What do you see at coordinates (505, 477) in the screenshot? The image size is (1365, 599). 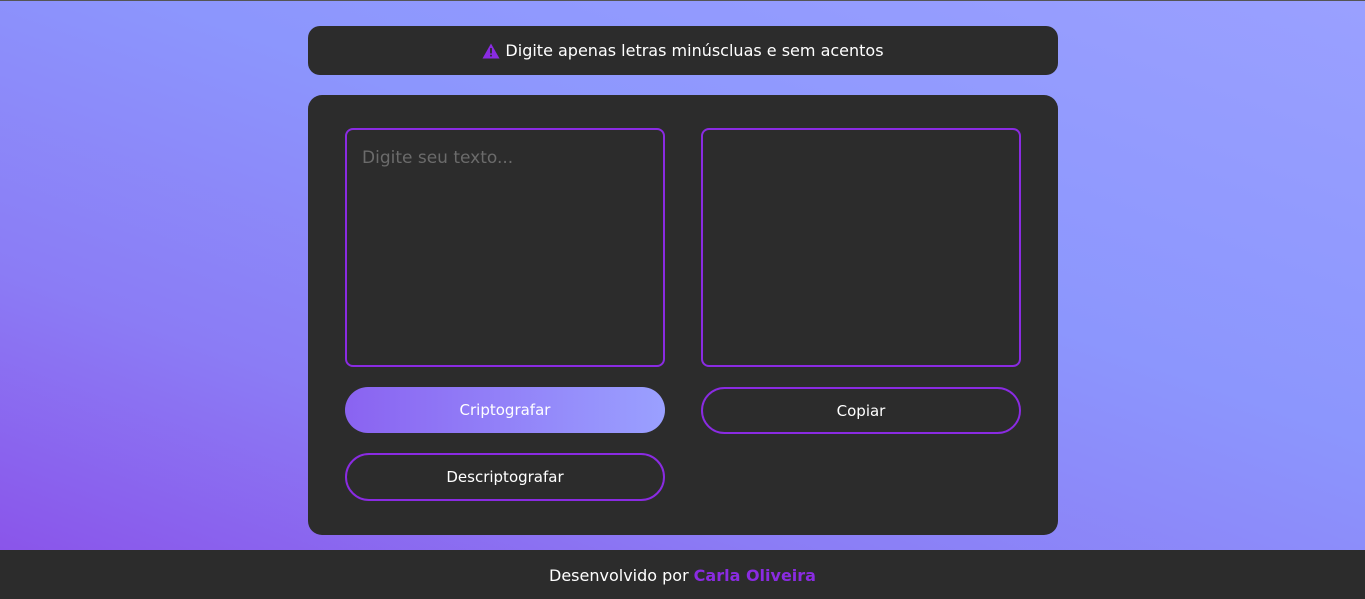 I see `decrypt-button: Descriptografar` at bounding box center [505, 477].